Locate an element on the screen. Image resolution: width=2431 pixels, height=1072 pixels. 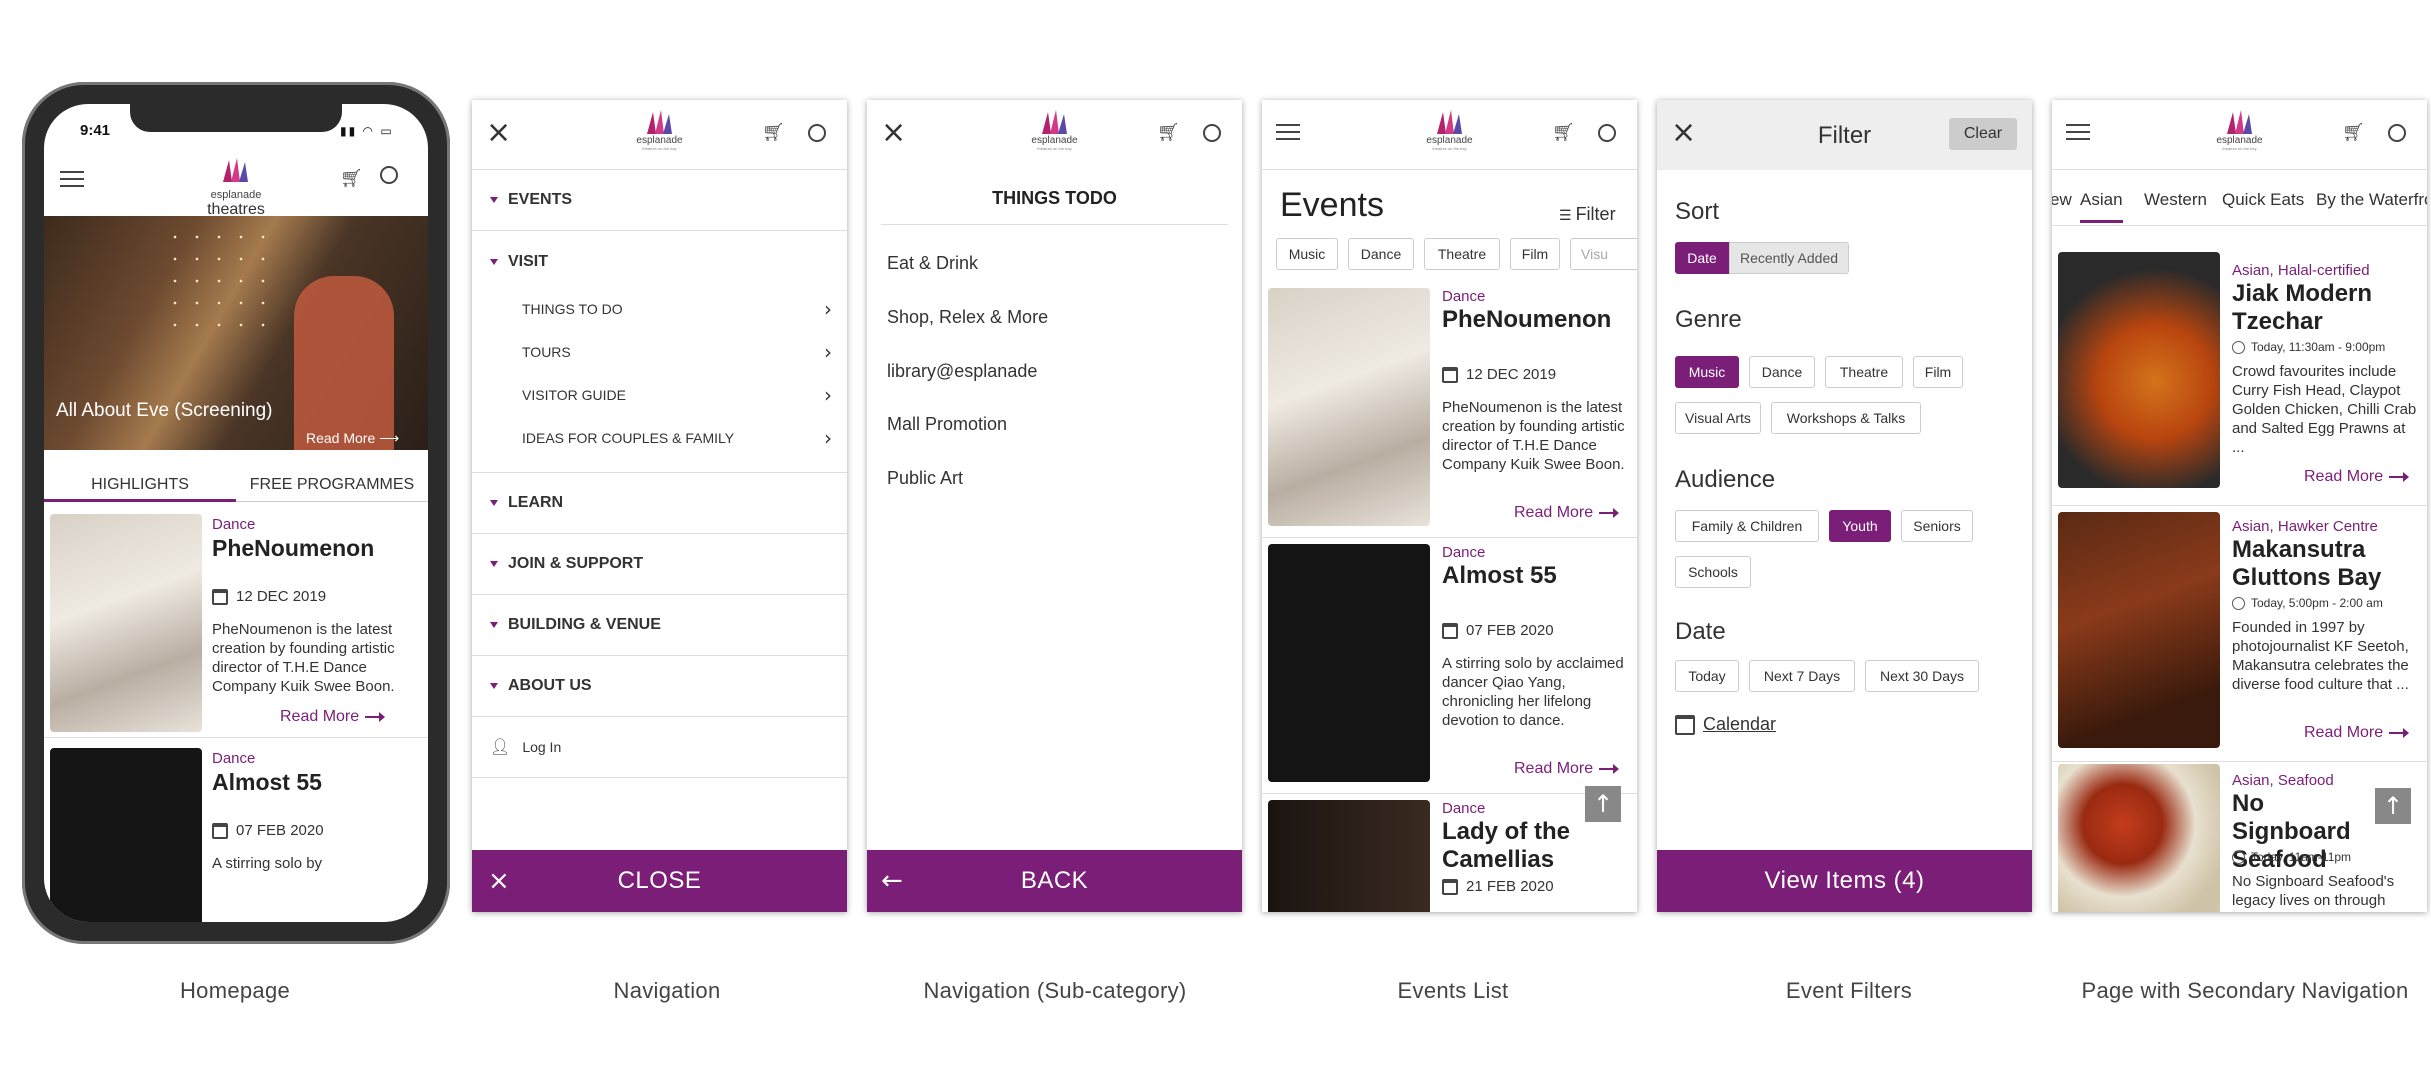
audience-youth: Youth is located at coordinates (1860, 526).